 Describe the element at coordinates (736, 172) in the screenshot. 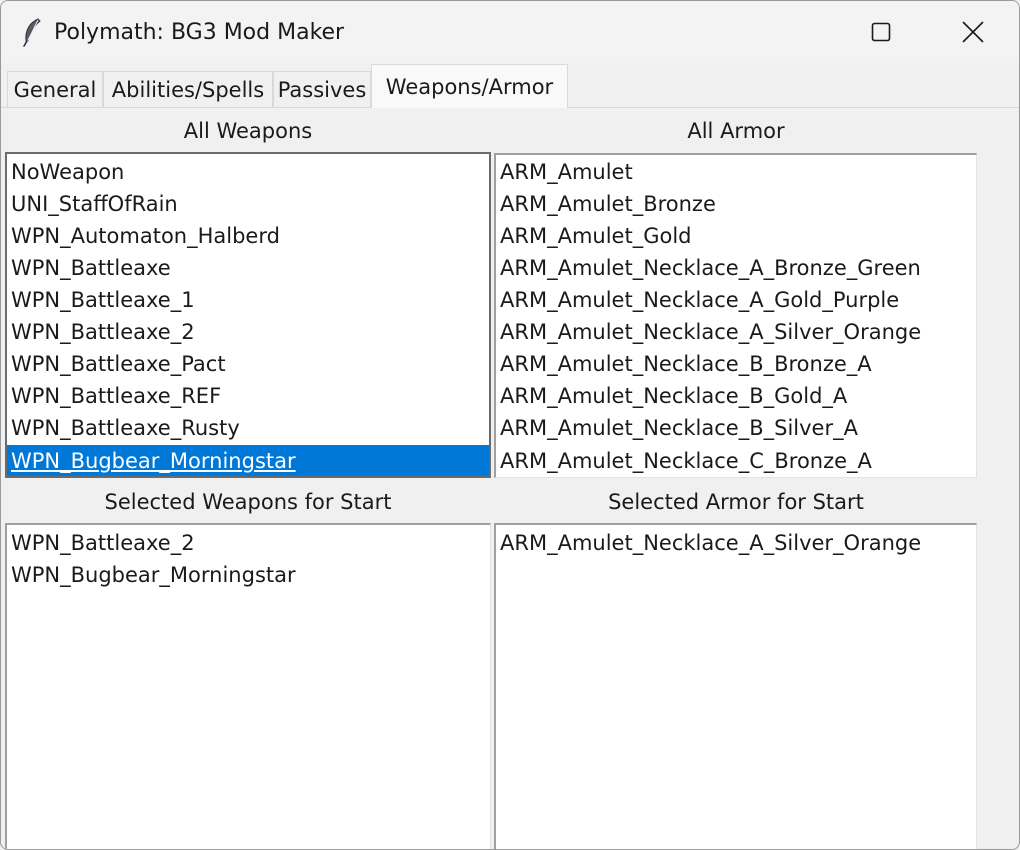

I see `list-item: ARM_Amulet` at that location.